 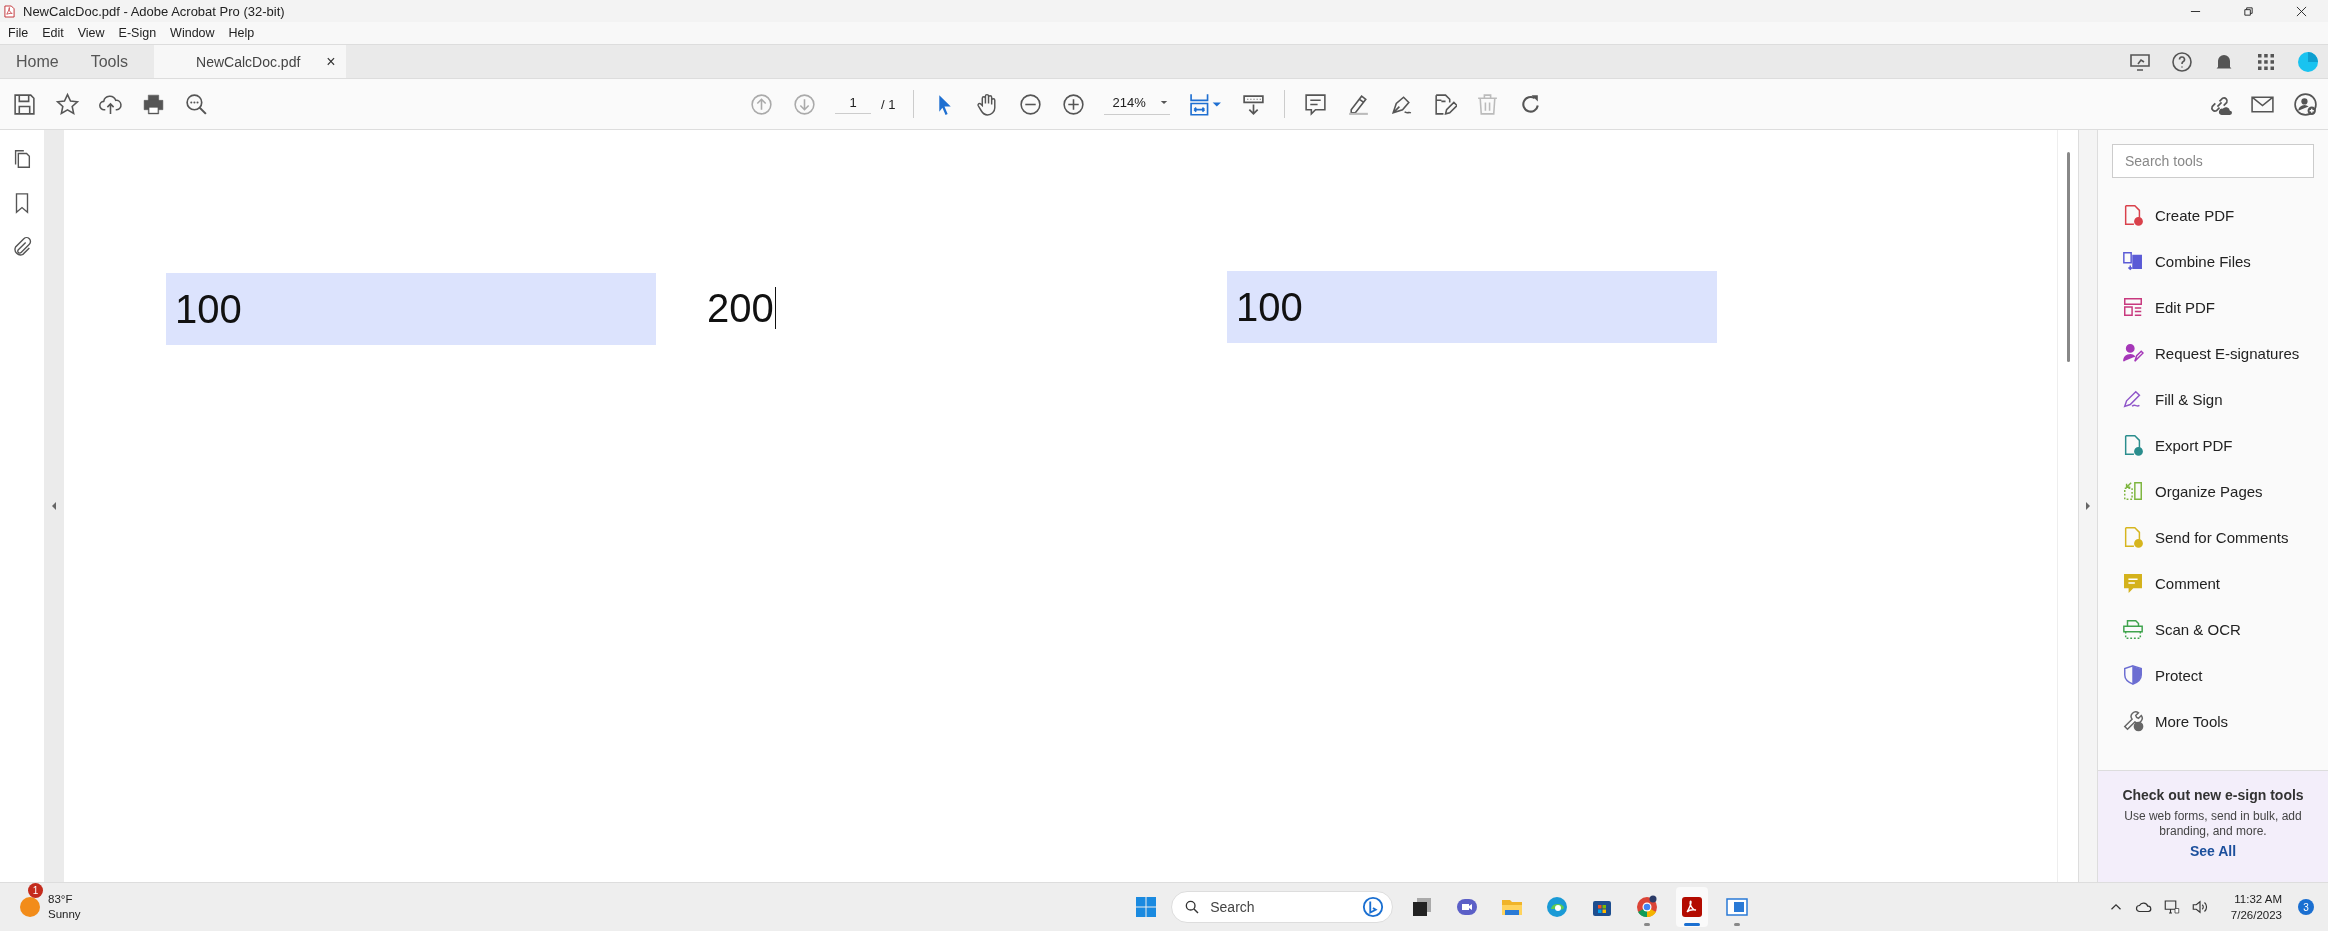 What do you see at coordinates (18, 33) in the screenshot?
I see `menu-item: File` at bounding box center [18, 33].